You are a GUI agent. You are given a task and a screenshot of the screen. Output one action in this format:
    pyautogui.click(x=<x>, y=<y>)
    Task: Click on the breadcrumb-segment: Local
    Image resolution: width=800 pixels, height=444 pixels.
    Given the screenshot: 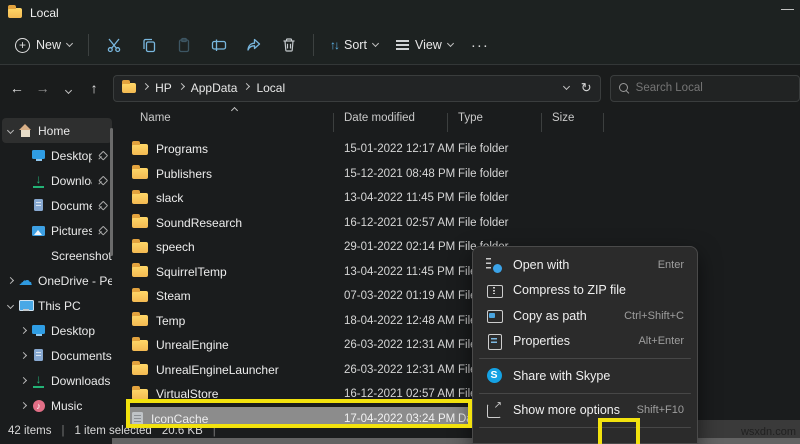 What is the action you would take?
    pyautogui.click(x=264, y=88)
    